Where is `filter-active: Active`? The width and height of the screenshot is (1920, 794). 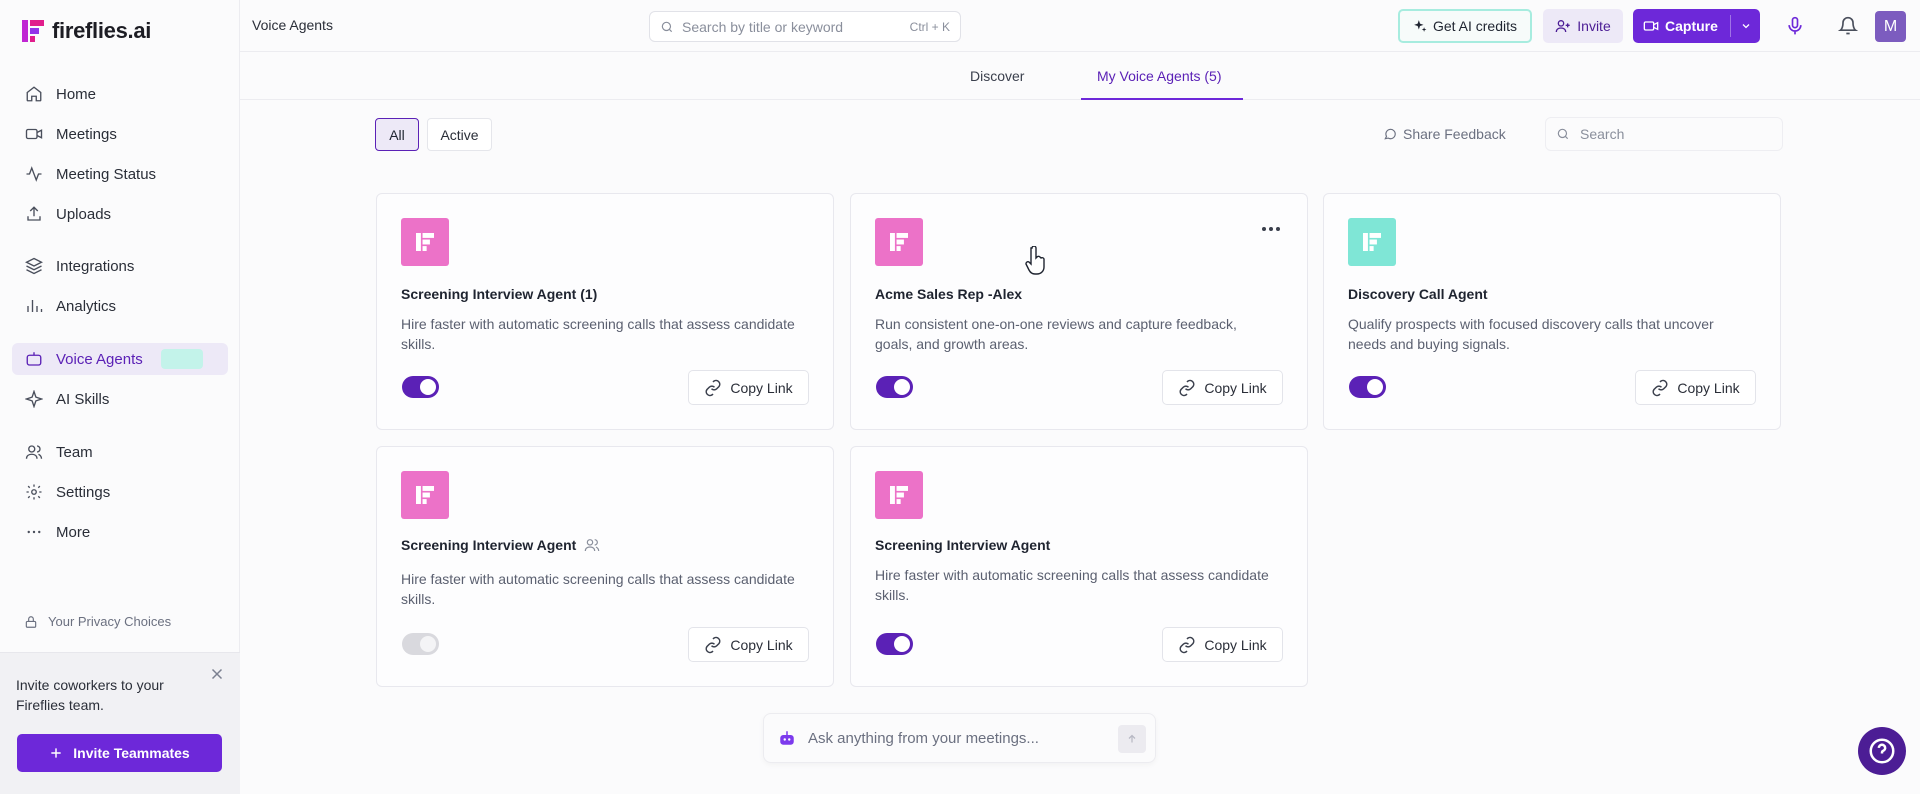
filter-active: Active is located at coordinates (459, 134).